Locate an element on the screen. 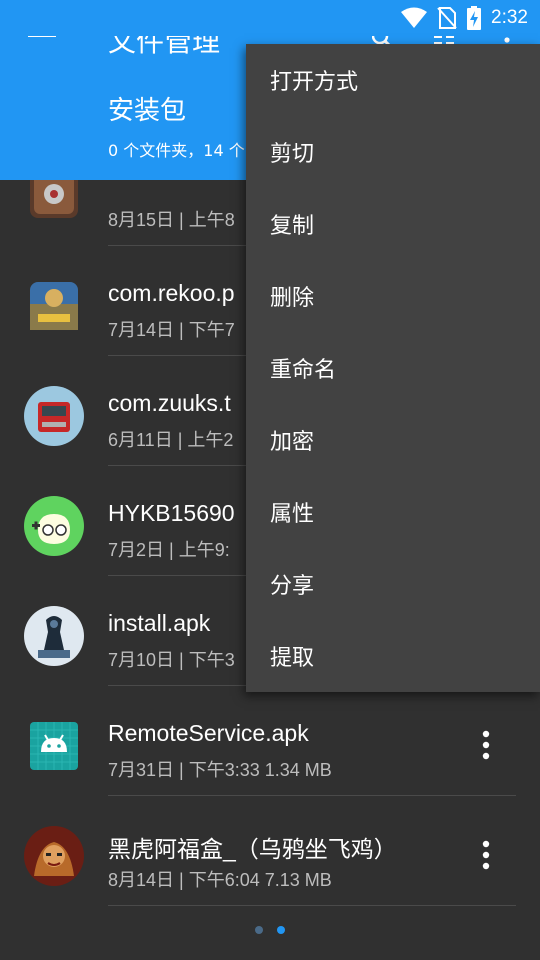 The image size is (540, 960). file-meta: 6月11日 | 上午2 is located at coordinates (171, 440).